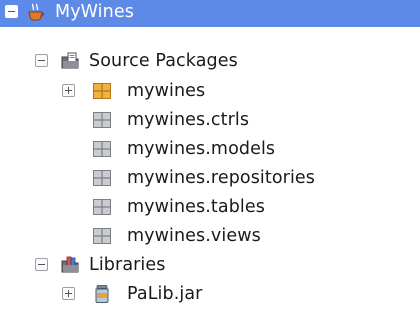  I want to click on source-packages-label: Source Packages, so click(163, 61).